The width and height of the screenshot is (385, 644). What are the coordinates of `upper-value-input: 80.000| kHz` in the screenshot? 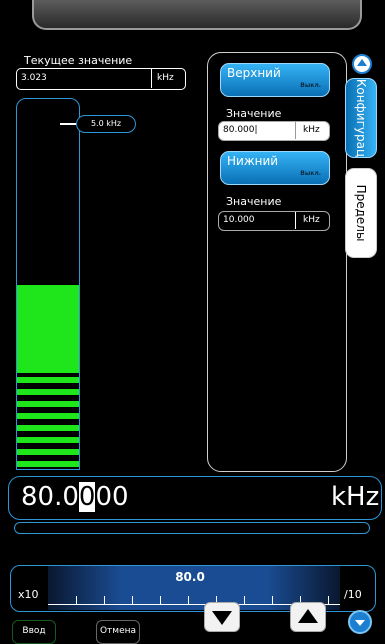 It's located at (274, 131).